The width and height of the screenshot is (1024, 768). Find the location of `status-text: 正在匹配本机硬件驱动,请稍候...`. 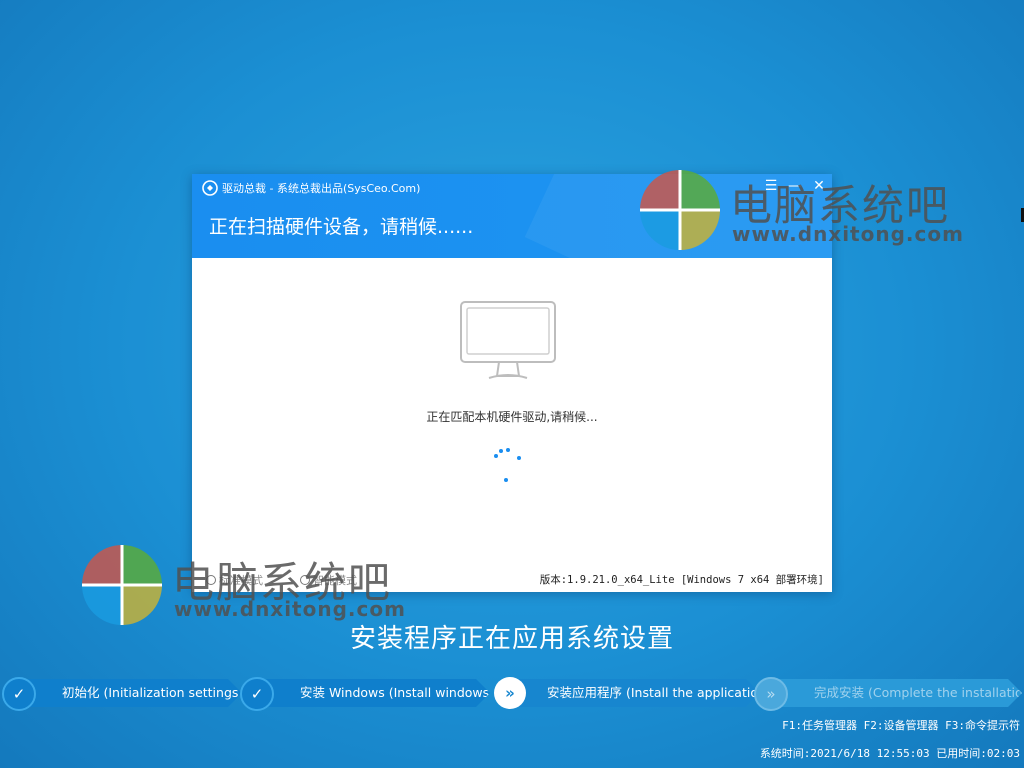

status-text: 正在匹配本机硬件驱动,请稍候... is located at coordinates (512, 417).